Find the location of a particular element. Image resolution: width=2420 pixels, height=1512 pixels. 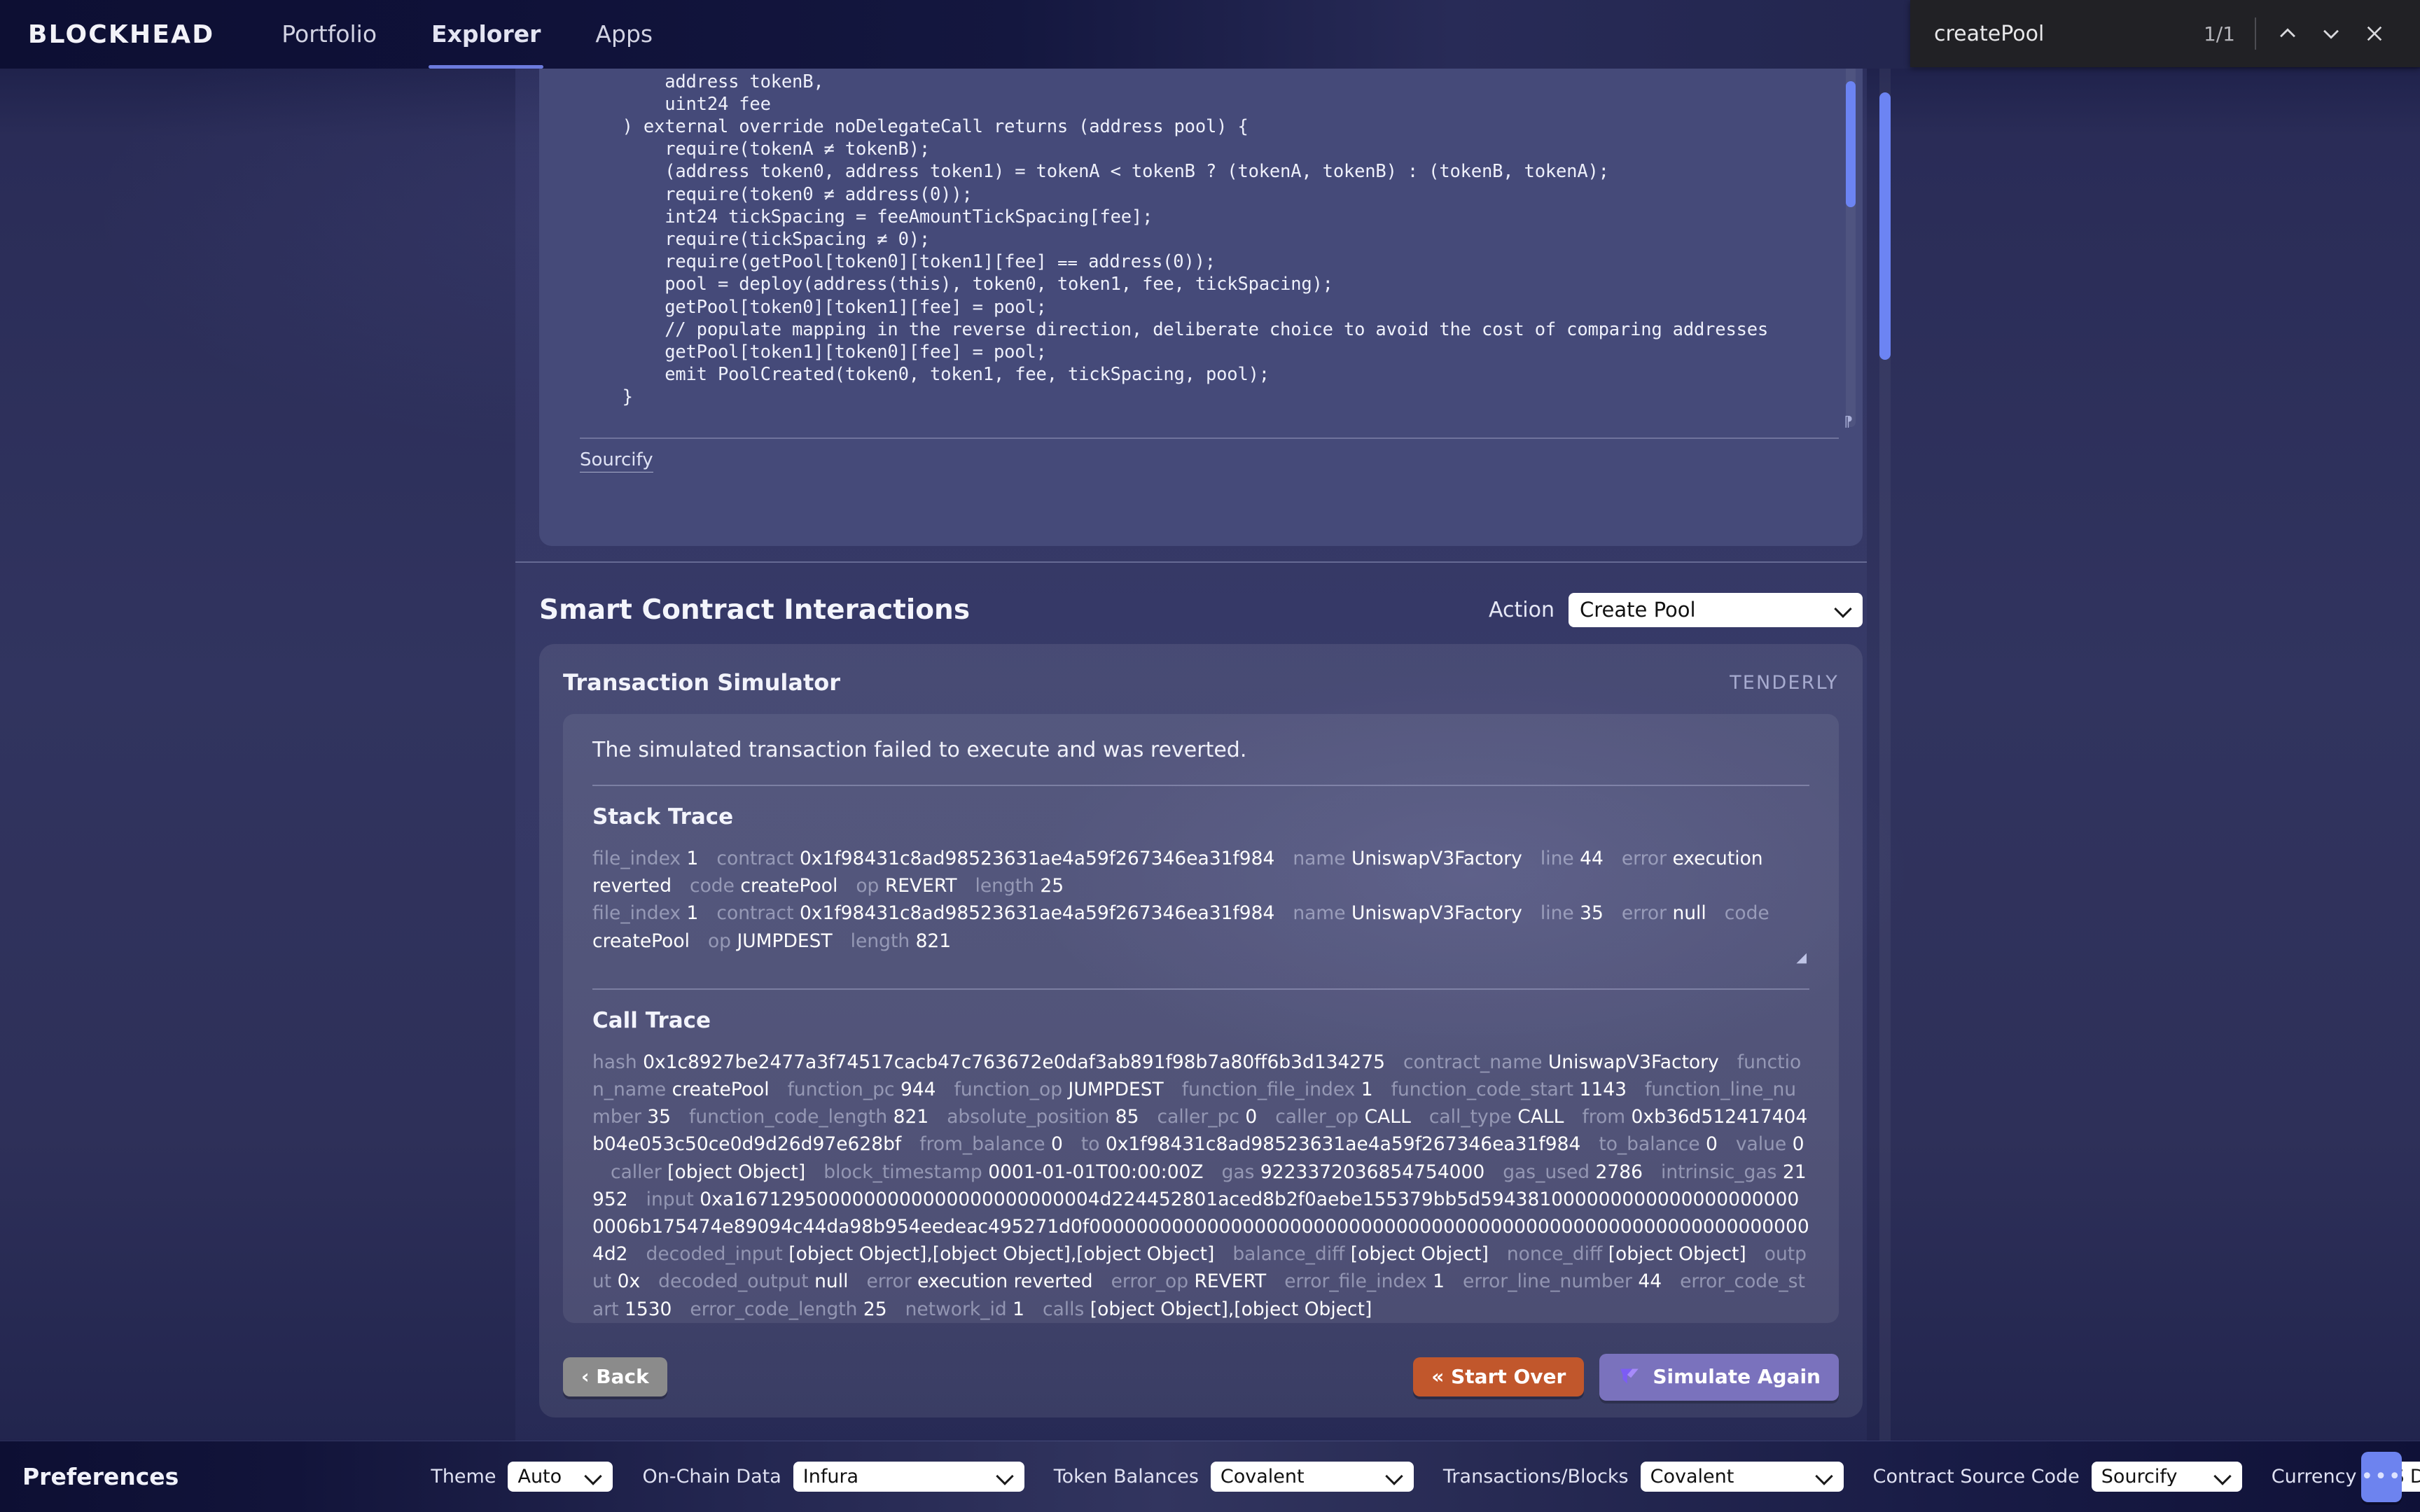

preference-item-3: Transactions/Blocks Covalent is located at coordinates (1644, 1477).